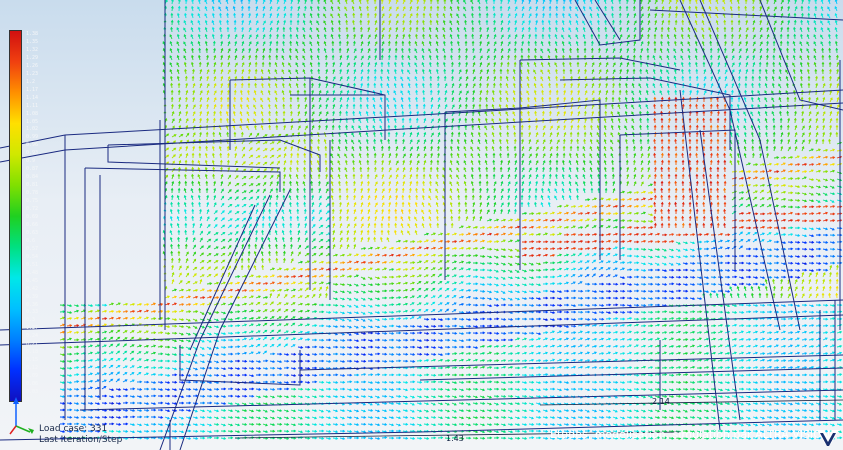 This screenshot has height=450, width=843. Describe the element at coordinates (32, 248) in the screenshot. I see `legend-tick-label: 0.57` at that location.